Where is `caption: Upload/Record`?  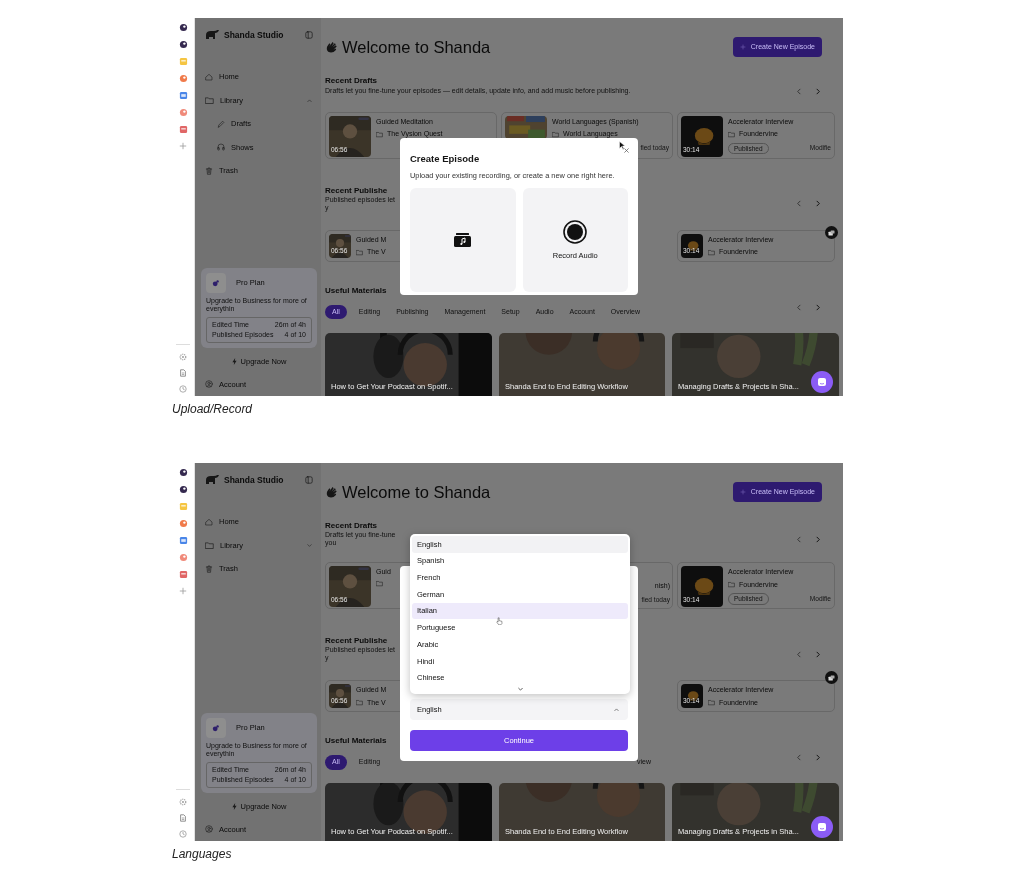
caption: Upload/Record is located at coordinates (213, 409).